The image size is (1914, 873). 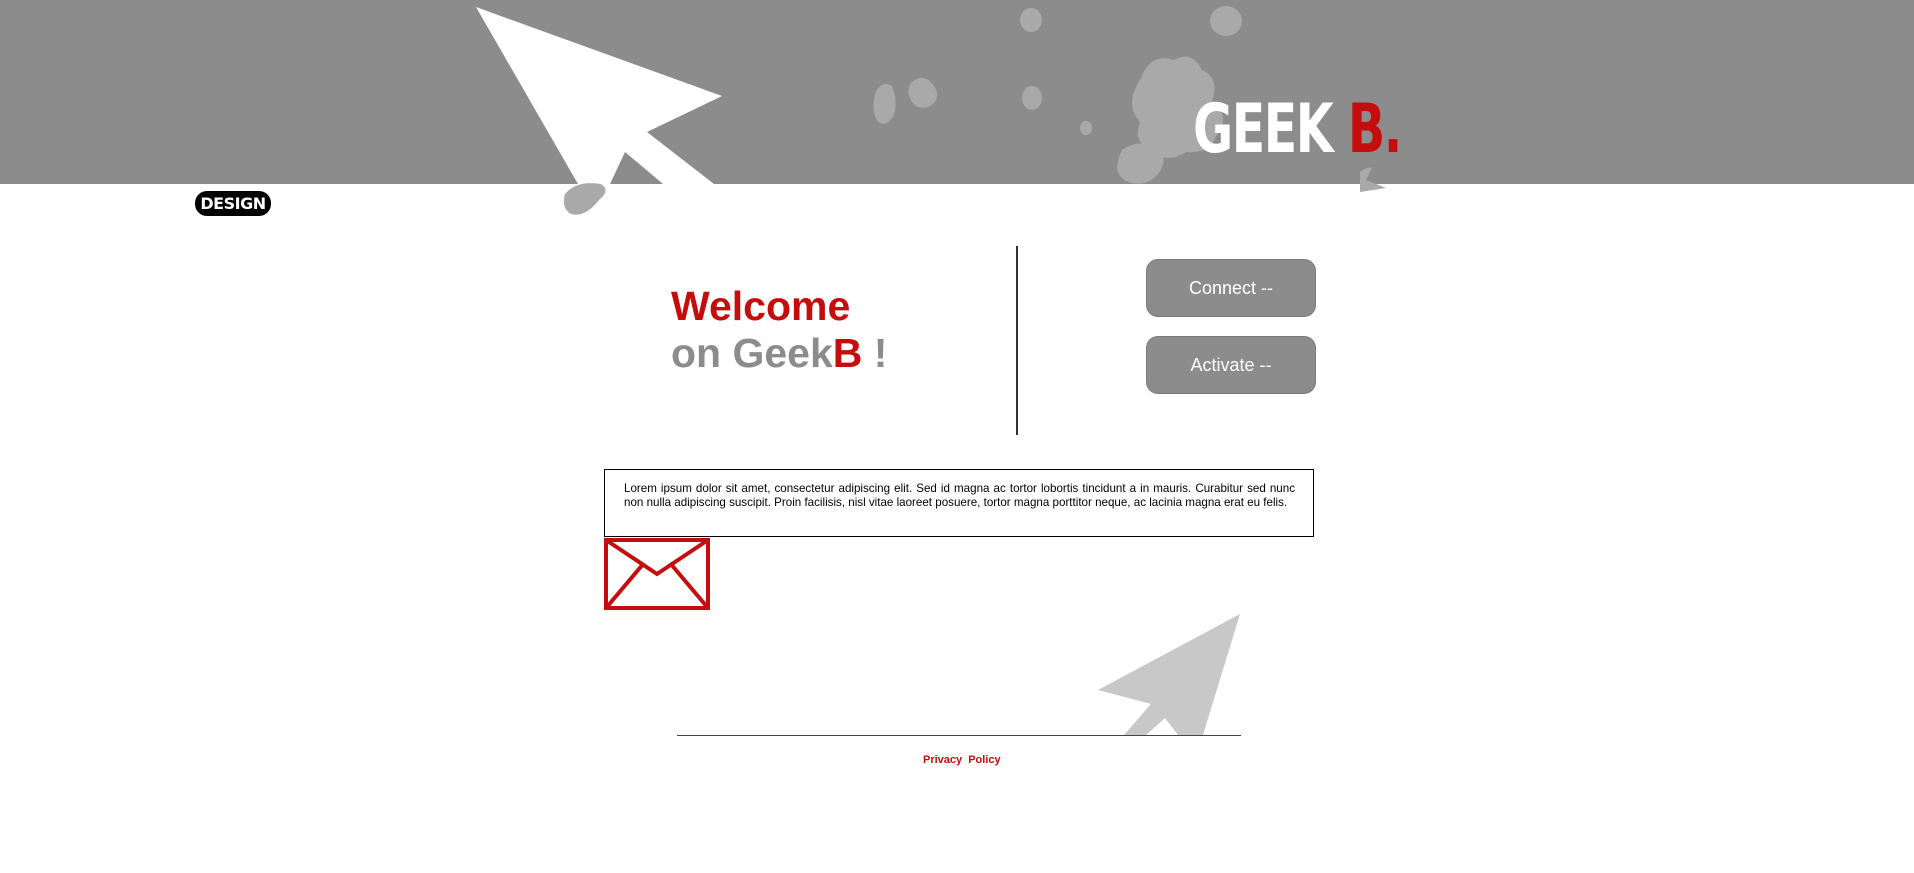 I want to click on connect-button: Connect --, so click(x=1231, y=288).